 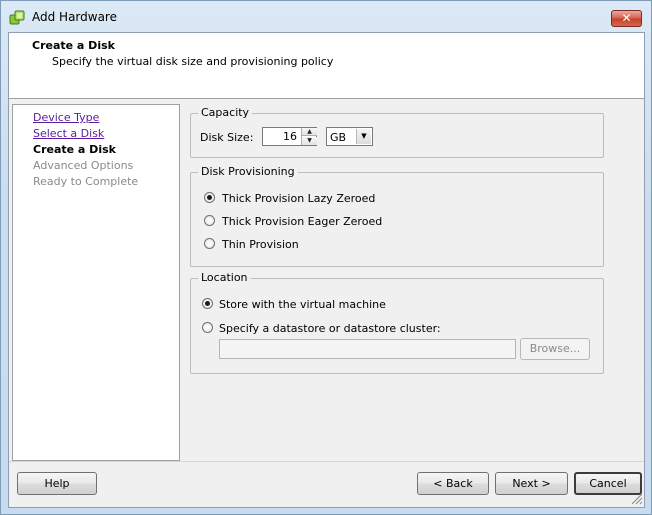 I want to click on close-icon: ✕, so click(x=626, y=18).